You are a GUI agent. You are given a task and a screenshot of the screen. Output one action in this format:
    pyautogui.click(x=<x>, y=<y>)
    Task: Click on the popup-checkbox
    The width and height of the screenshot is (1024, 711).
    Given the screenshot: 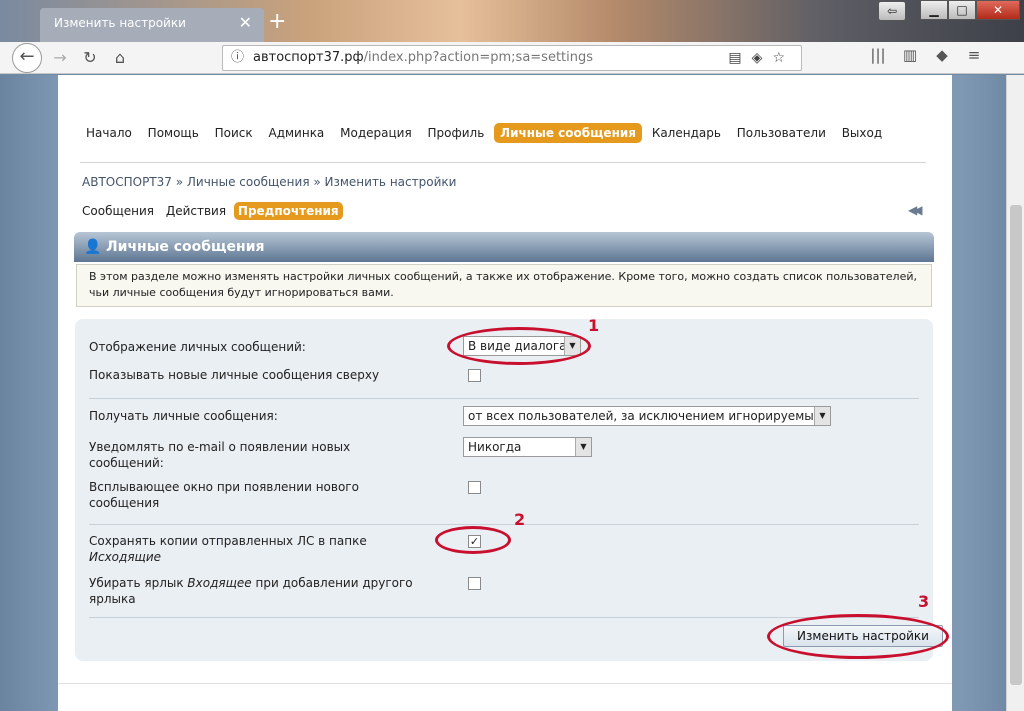 What is the action you would take?
    pyautogui.click(x=474, y=487)
    